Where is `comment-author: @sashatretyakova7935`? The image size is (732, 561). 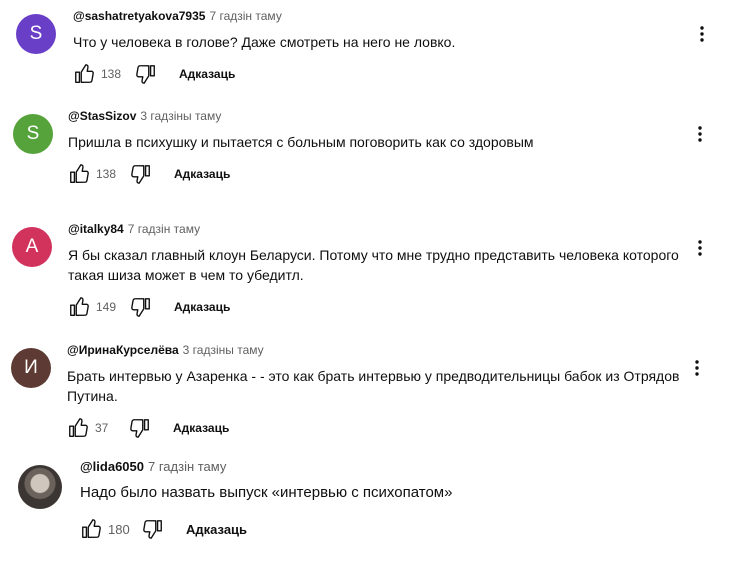 comment-author: @sashatretyakova7935 is located at coordinates (139, 16).